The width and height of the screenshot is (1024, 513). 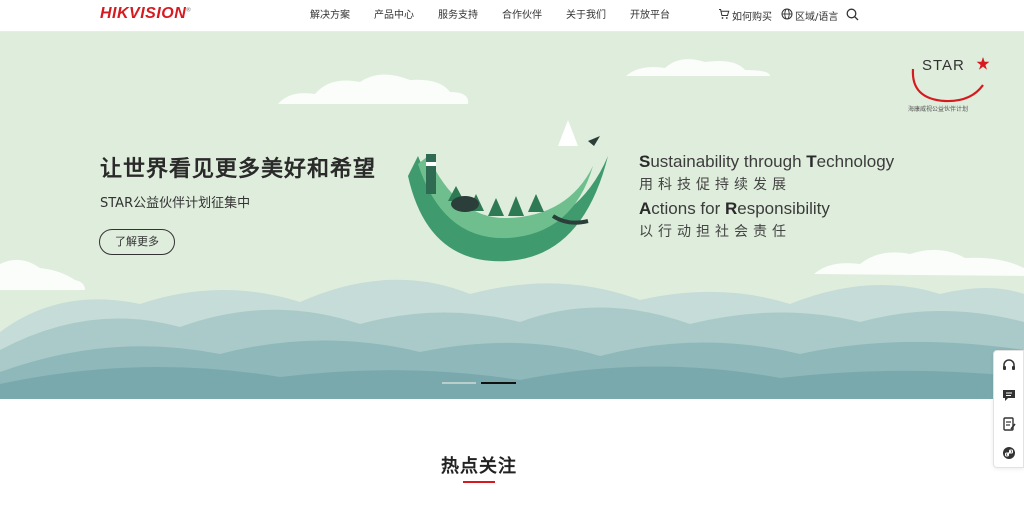 What do you see at coordinates (238, 169) in the screenshot?
I see `hero-title: 让世界看见更多美好和希望` at bounding box center [238, 169].